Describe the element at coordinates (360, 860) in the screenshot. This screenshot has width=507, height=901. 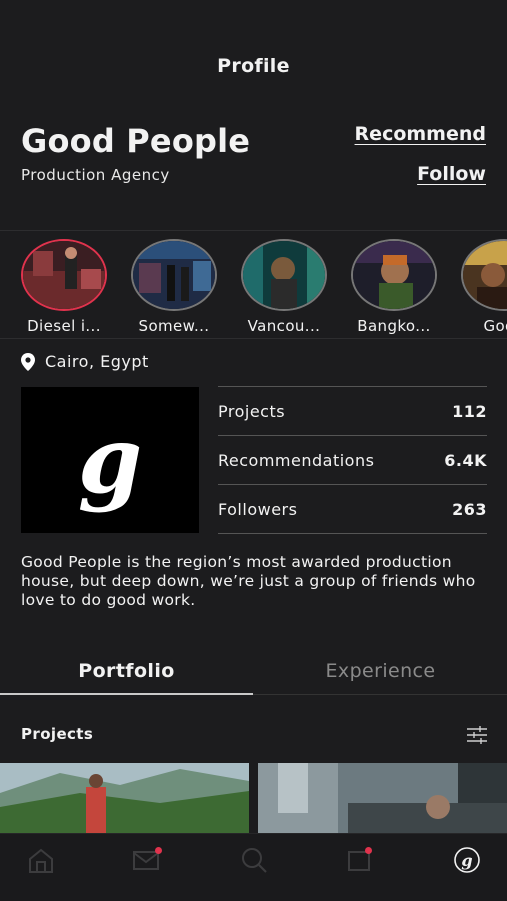
I see `notifications-nav` at that location.